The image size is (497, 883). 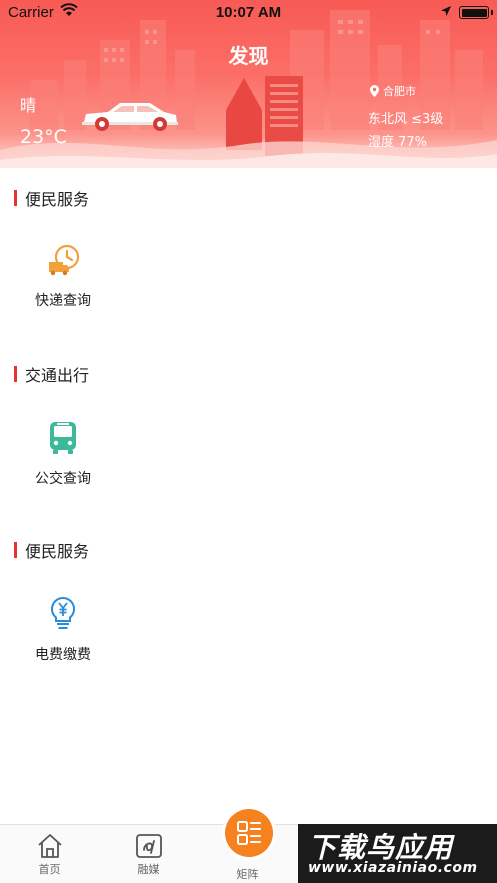 I want to click on tab-media: 融媒, so click(x=148, y=854).